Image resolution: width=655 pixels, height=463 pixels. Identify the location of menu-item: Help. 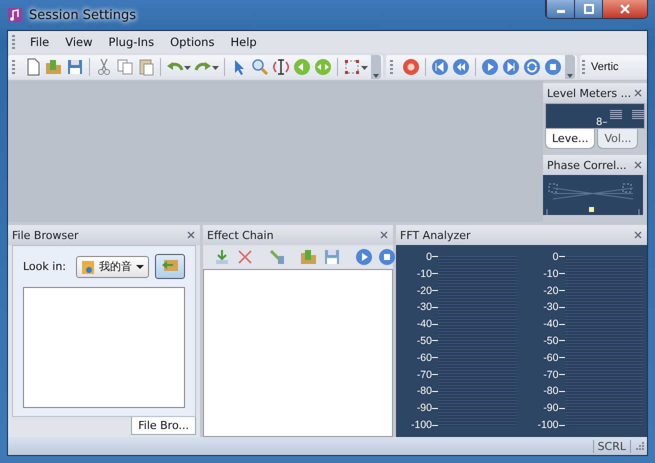
(243, 42).